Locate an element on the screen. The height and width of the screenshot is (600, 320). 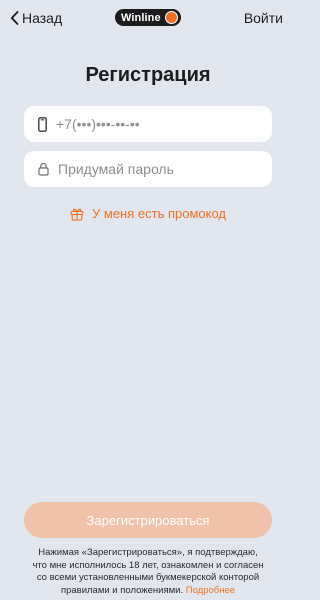
login-button: Войти is located at coordinates (263, 18).